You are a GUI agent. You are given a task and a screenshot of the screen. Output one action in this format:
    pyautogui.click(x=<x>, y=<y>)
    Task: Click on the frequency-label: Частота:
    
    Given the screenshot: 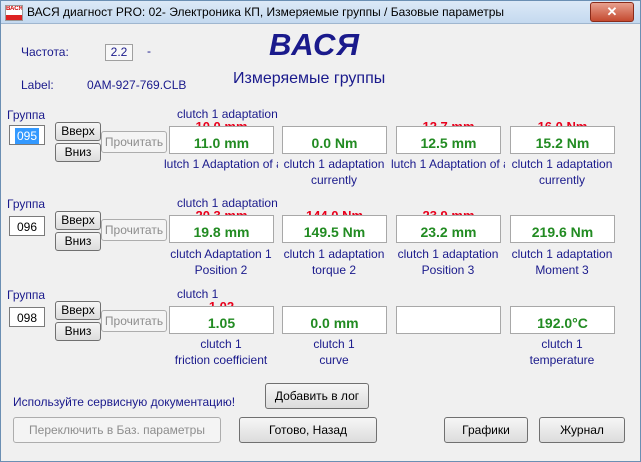 What is the action you would take?
    pyautogui.click(x=45, y=52)
    